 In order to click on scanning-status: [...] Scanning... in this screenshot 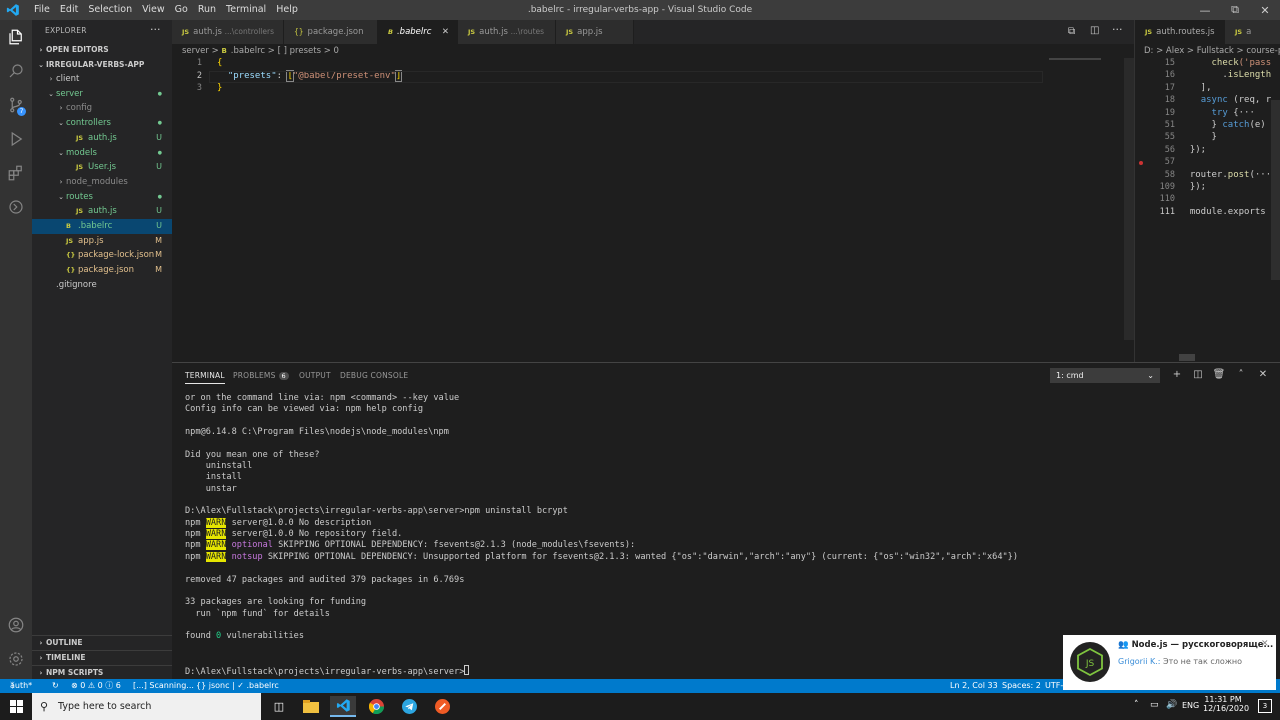, I will do `click(163, 686)`.